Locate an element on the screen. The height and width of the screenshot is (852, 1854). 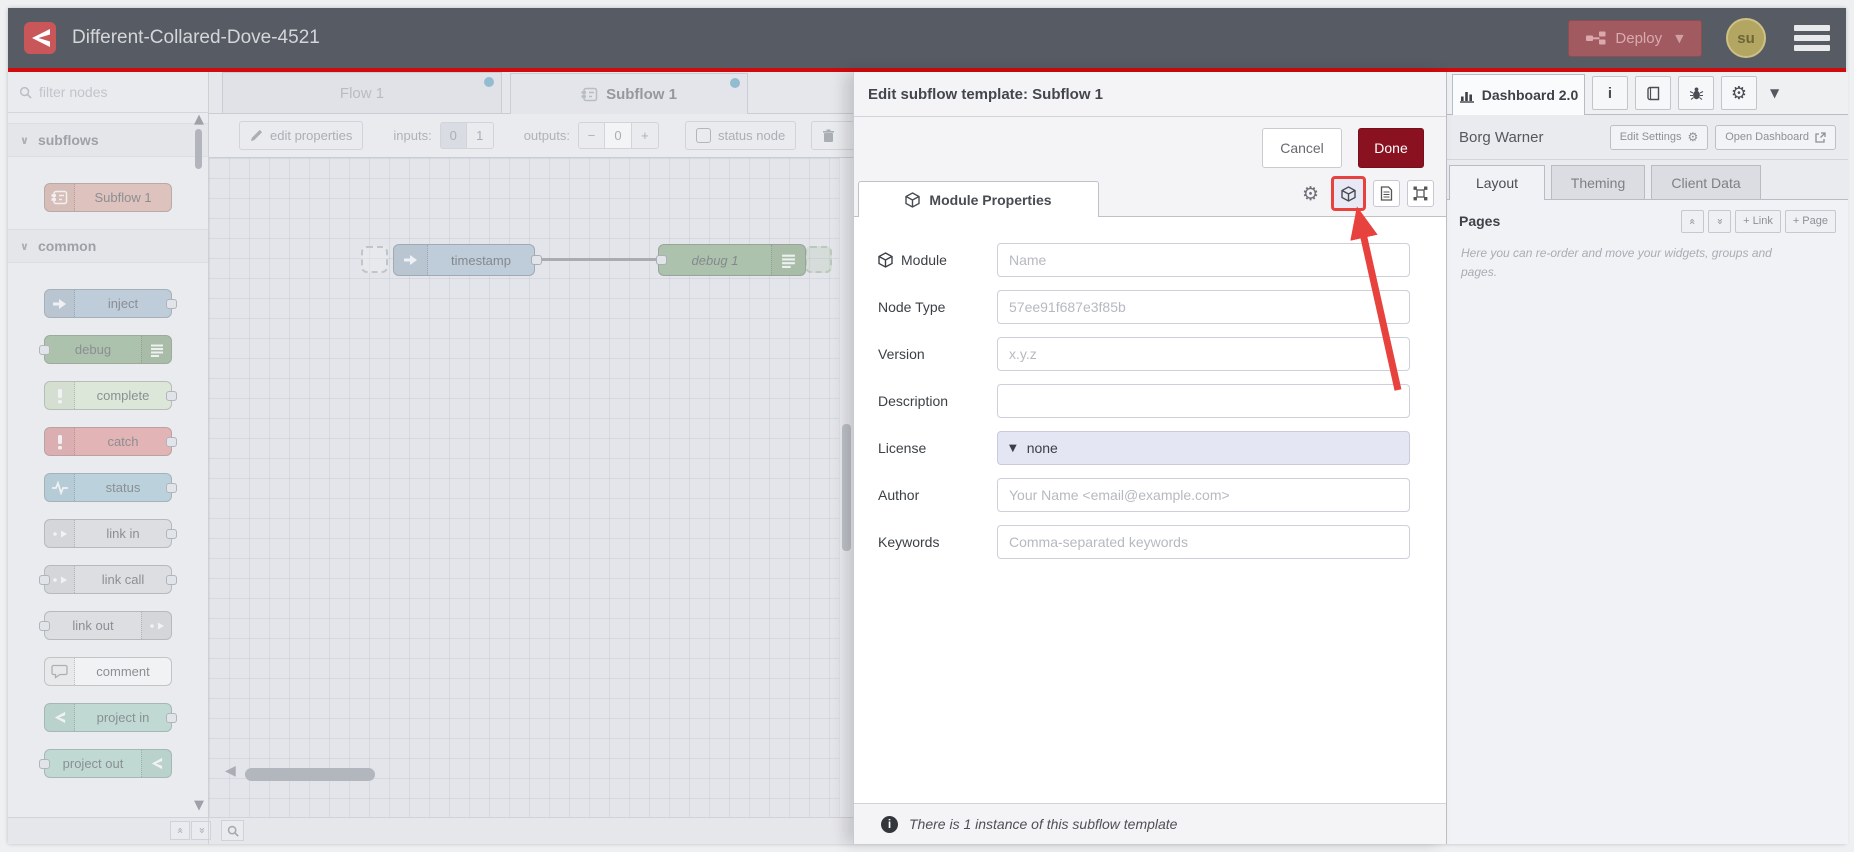
palette-section-subflows: ∨ subflows is located at coordinates (108, 140).